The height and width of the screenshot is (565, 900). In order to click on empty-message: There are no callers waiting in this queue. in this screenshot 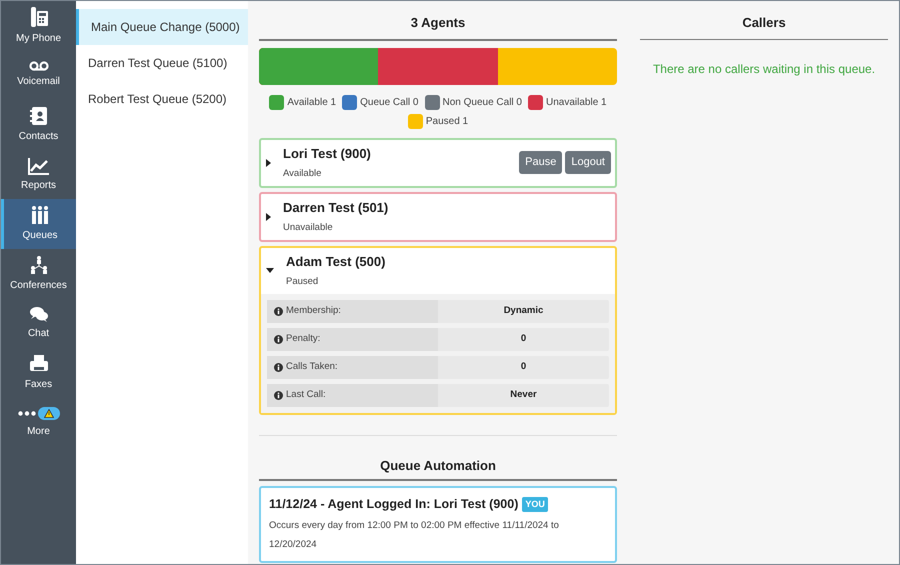, I will do `click(764, 69)`.